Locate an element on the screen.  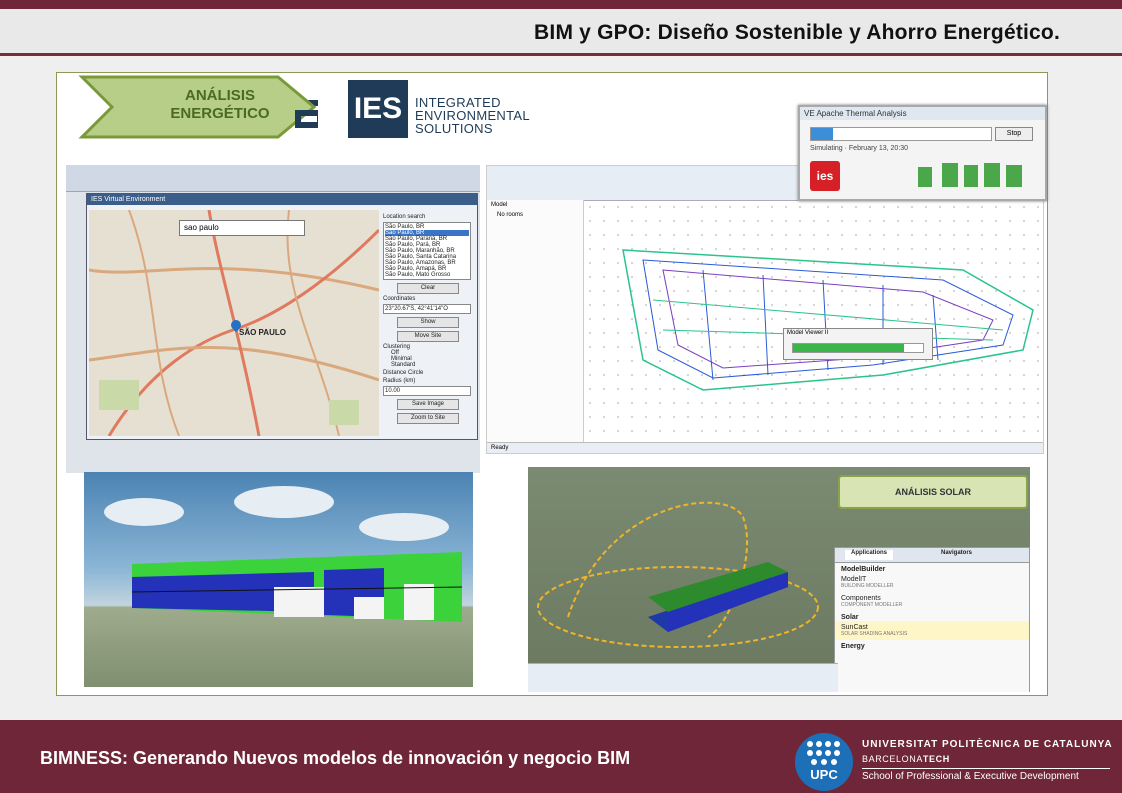
zoom-to-site-button: Zoom to Site is located at coordinates (428, 418).